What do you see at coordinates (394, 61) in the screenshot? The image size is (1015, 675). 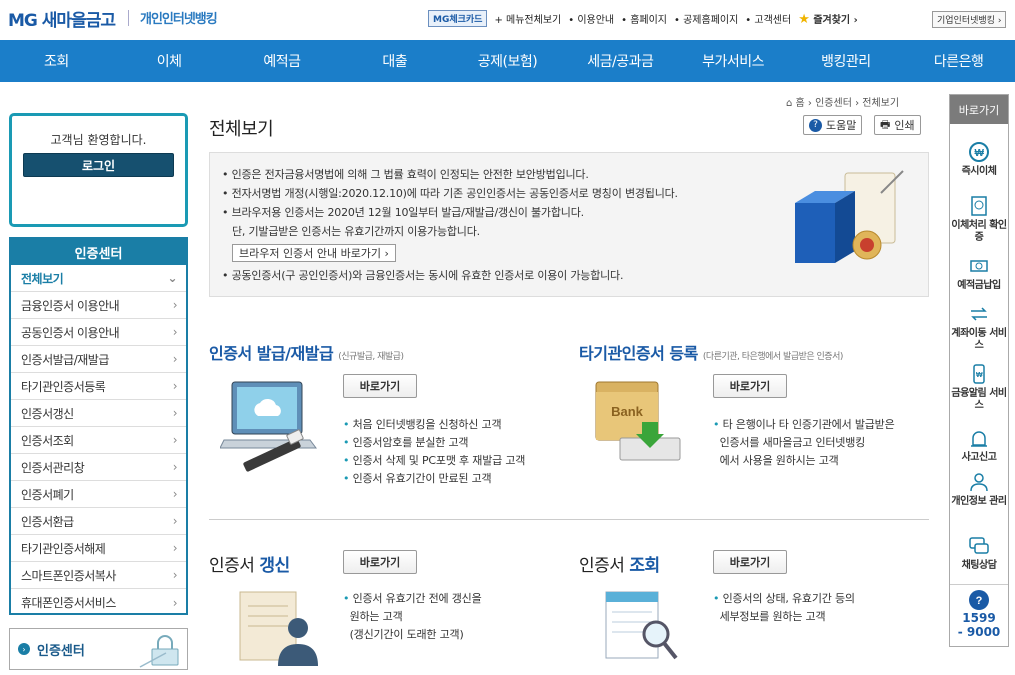 I see `nav-loan: 대출` at bounding box center [394, 61].